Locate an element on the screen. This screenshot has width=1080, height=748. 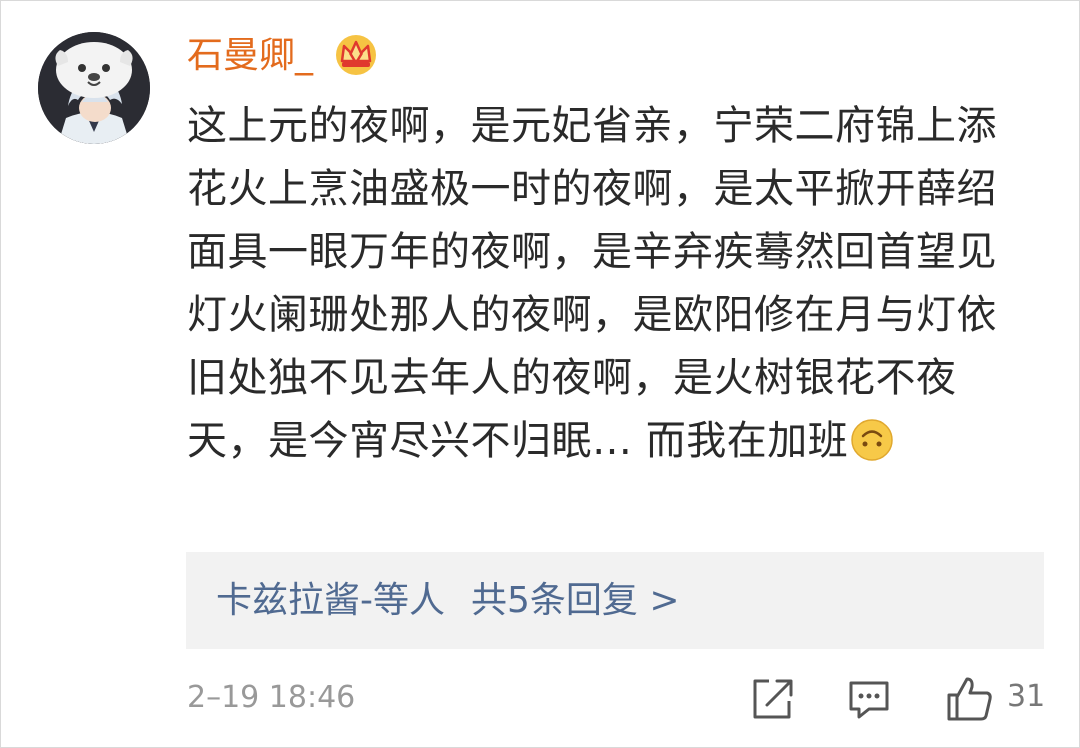
comment-icon is located at coordinates (869, 700).